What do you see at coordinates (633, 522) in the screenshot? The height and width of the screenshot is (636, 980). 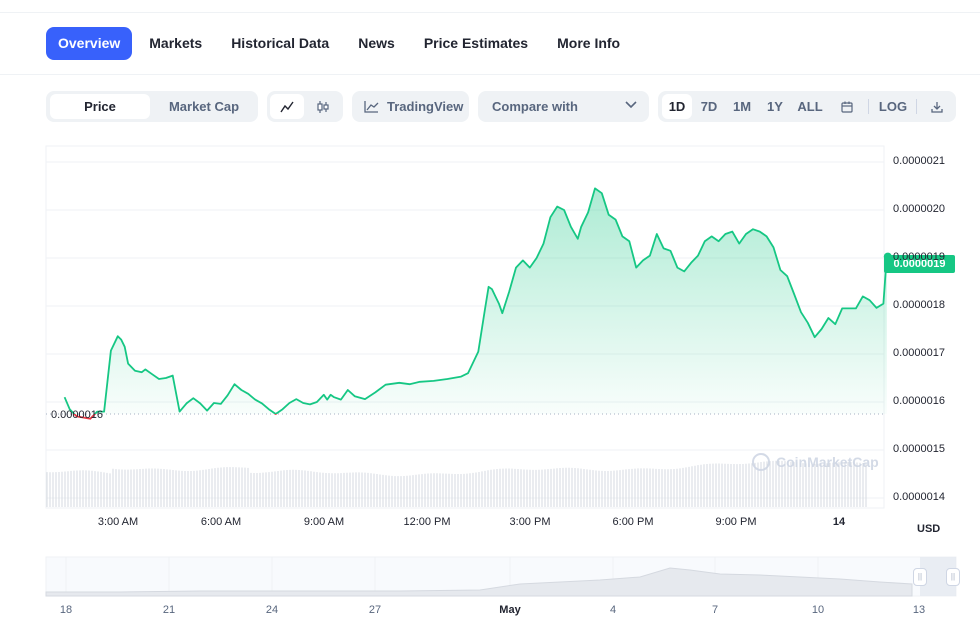 I see `x-axis-tick: 6:00 PM` at bounding box center [633, 522].